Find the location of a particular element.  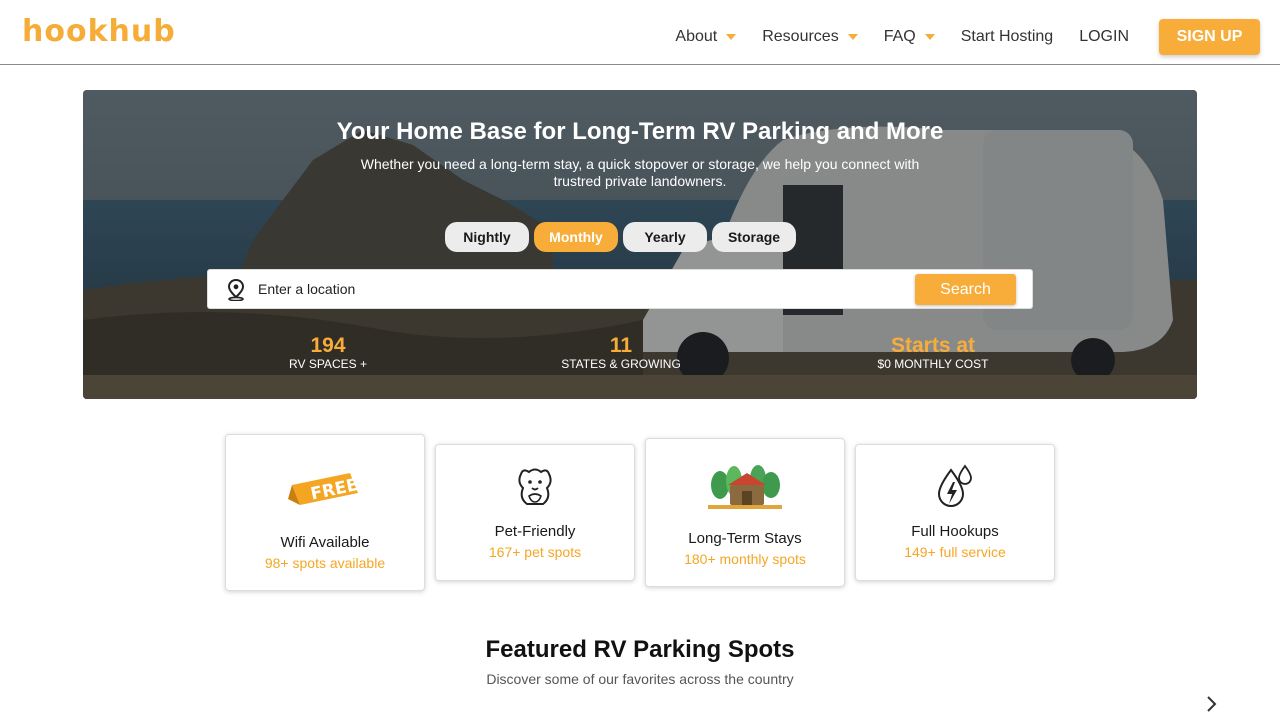

nav-login: LOGIN is located at coordinates (1104, 37).